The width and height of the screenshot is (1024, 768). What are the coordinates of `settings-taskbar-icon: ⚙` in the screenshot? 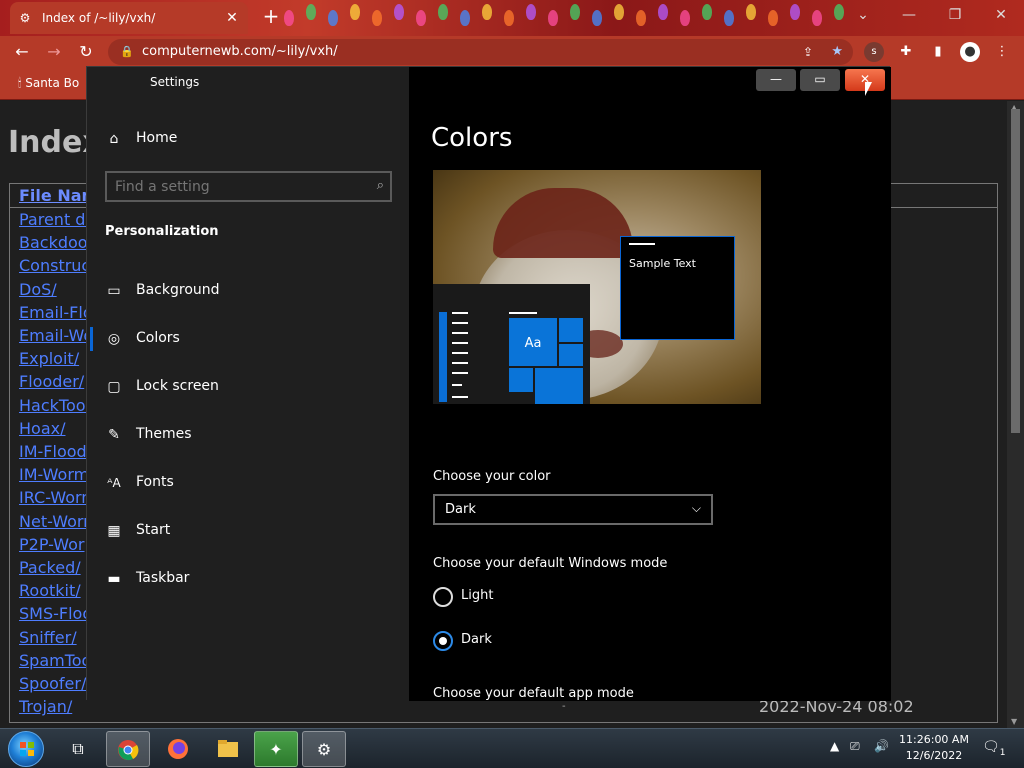 It's located at (324, 749).